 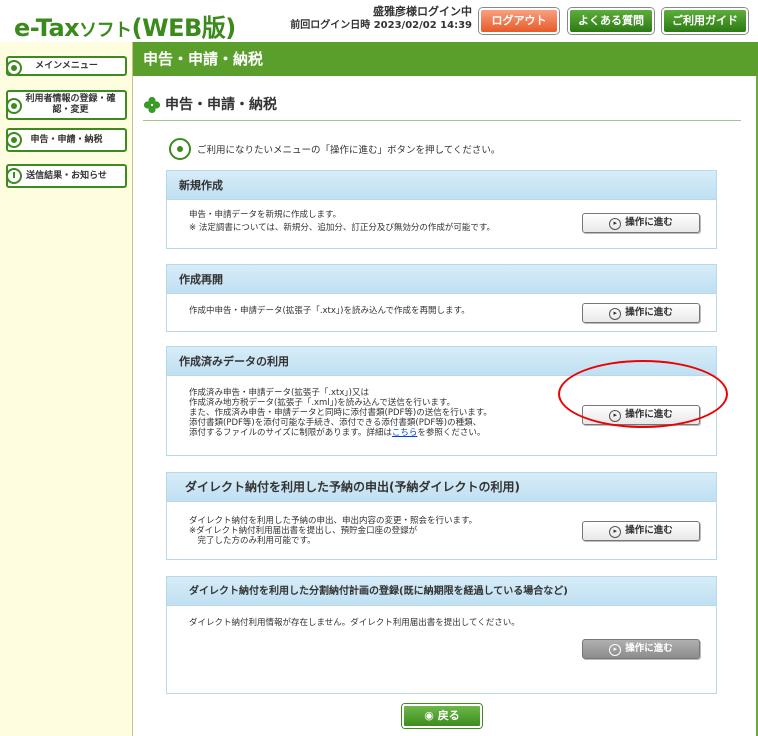 I want to click on details-link: こちら, so click(x=405, y=433).